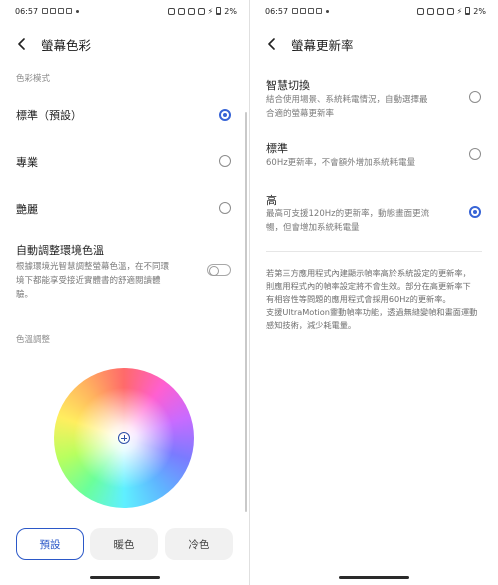 This screenshot has height=585, width=498. I want to click on color-temperature-wheel, so click(124, 438).